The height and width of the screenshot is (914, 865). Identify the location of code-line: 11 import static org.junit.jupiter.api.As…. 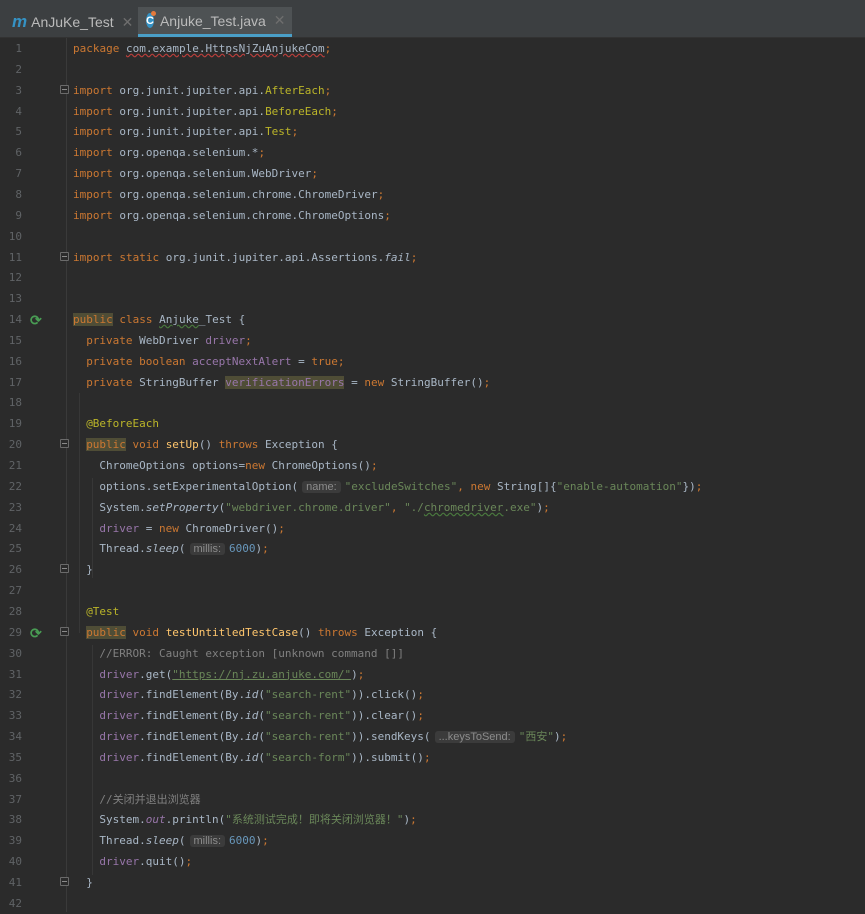
(432, 257).